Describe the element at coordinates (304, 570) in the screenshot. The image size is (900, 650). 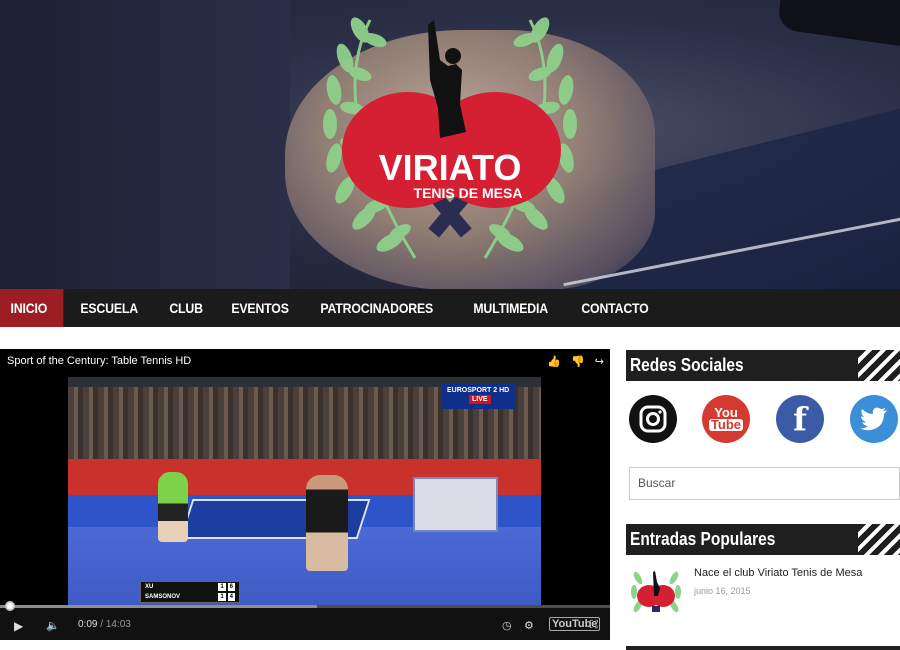
I see `arena-floor` at that location.